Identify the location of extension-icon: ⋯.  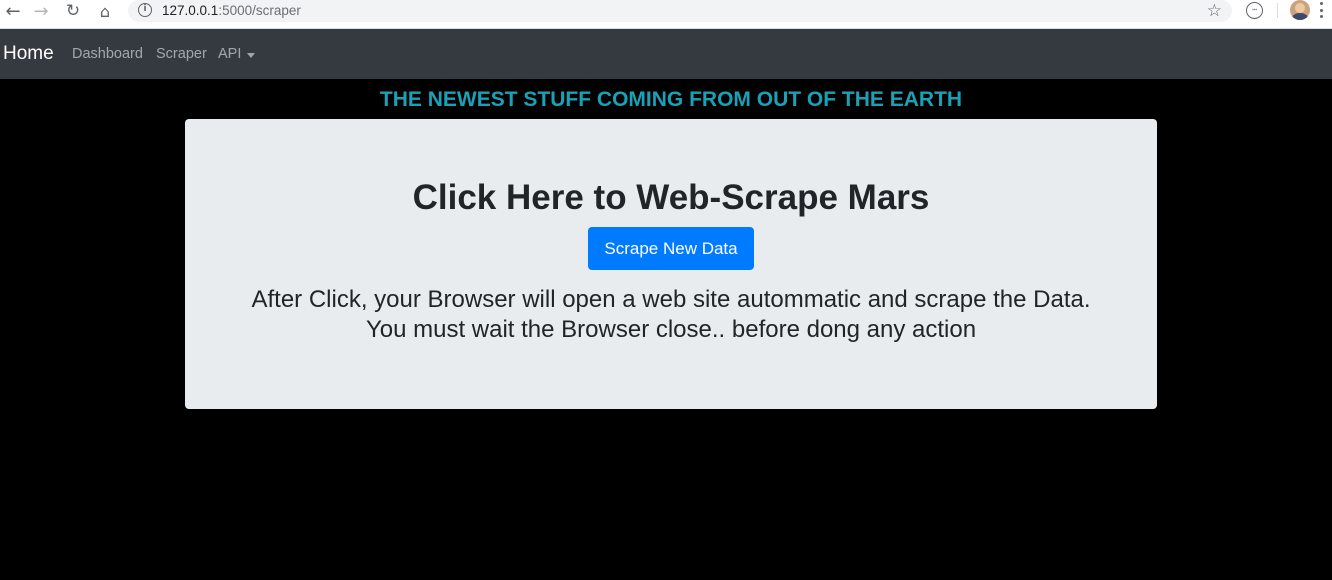
(1254, 10).